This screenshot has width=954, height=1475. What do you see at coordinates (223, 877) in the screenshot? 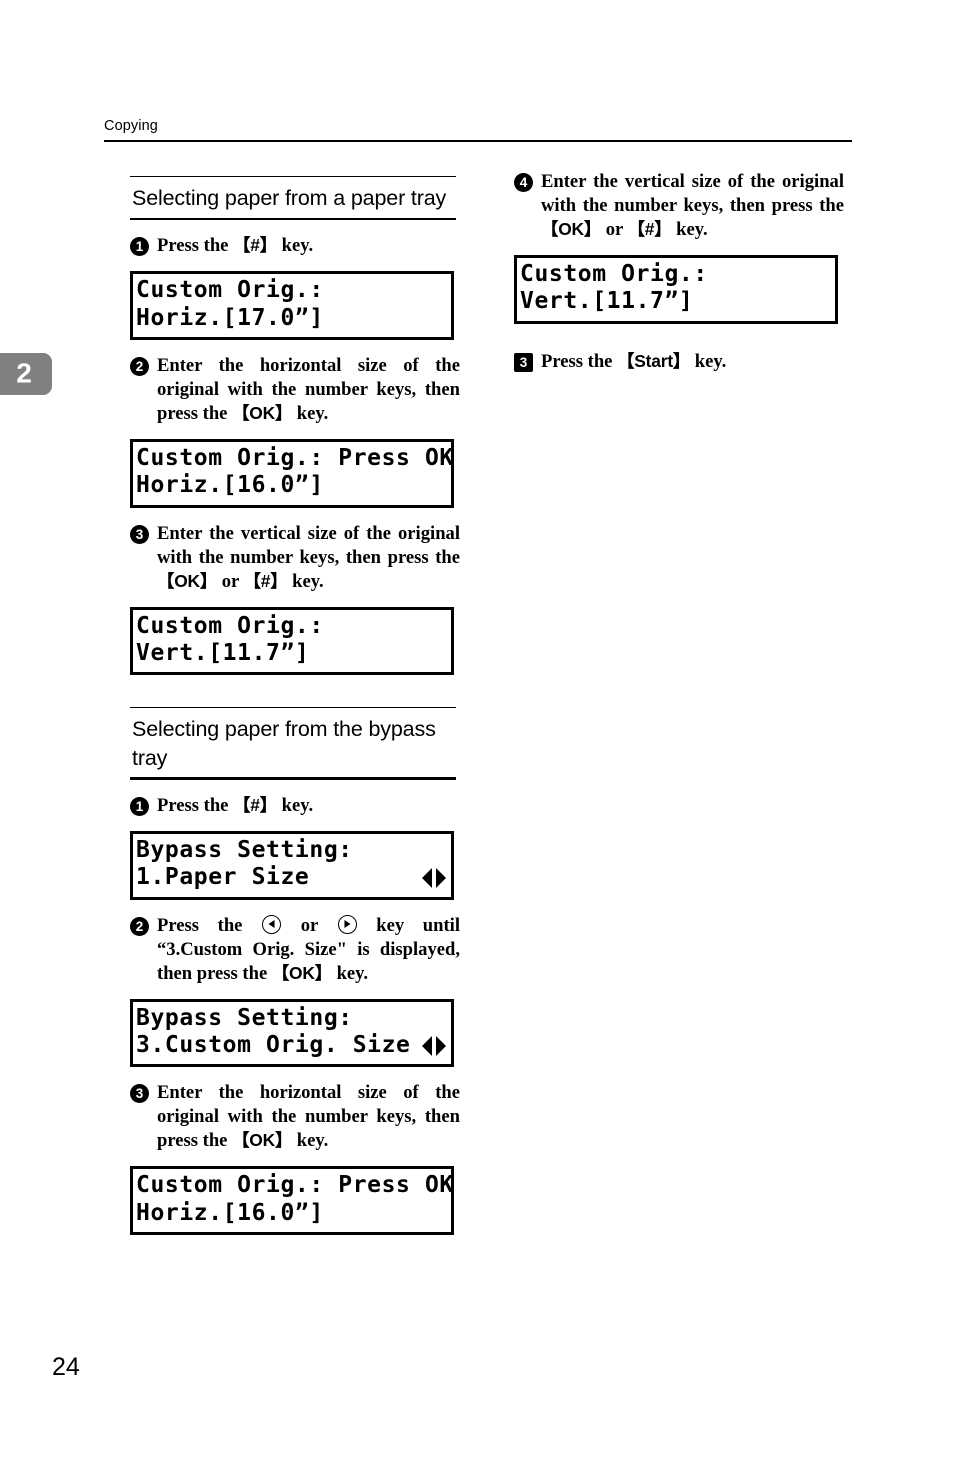
I see `lcd-line-2: 1.Paper Size` at bounding box center [223, 877].